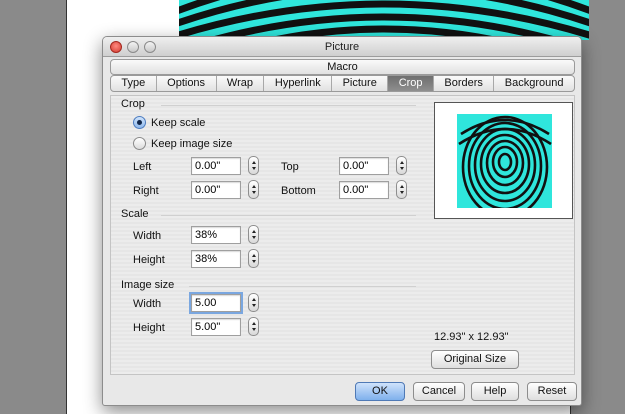 The width and height of the screenshot is (625, 414). Describe the element at coordinates (134, 83) in the screenshot. I see `tab-type: Type` at that location.